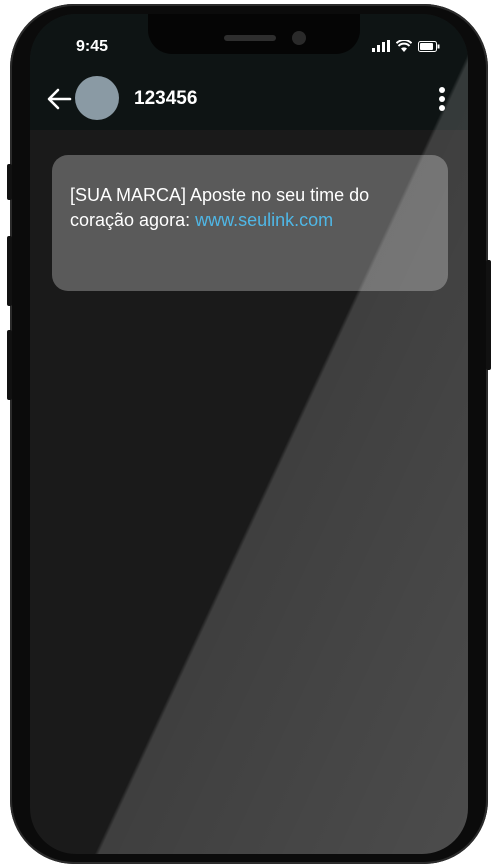  I want to click on speaker-grille, so click(250, 38).